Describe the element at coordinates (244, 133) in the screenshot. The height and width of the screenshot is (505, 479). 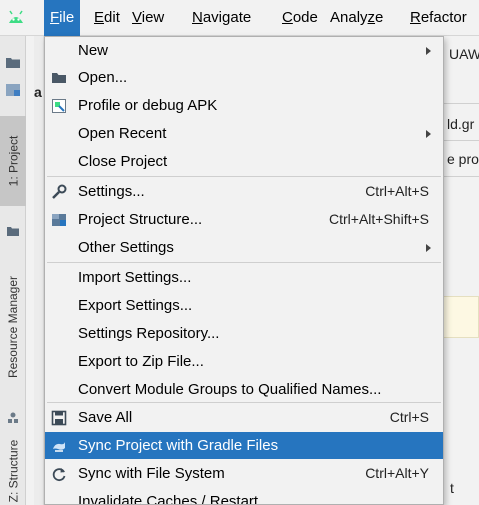
I see `menu-item-open-recent: Open Recent` at that location.